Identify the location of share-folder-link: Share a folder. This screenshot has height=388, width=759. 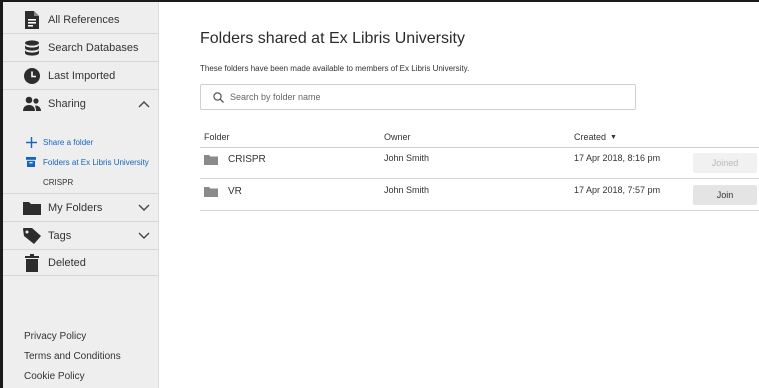
(81, 142).